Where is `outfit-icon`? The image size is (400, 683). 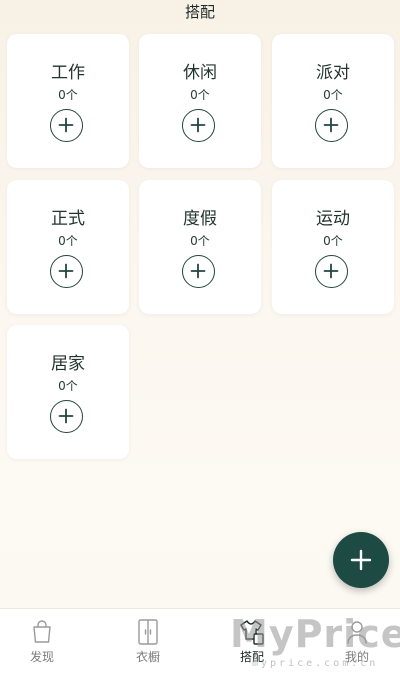 outfit-icon is located at coordinates (252, 632).